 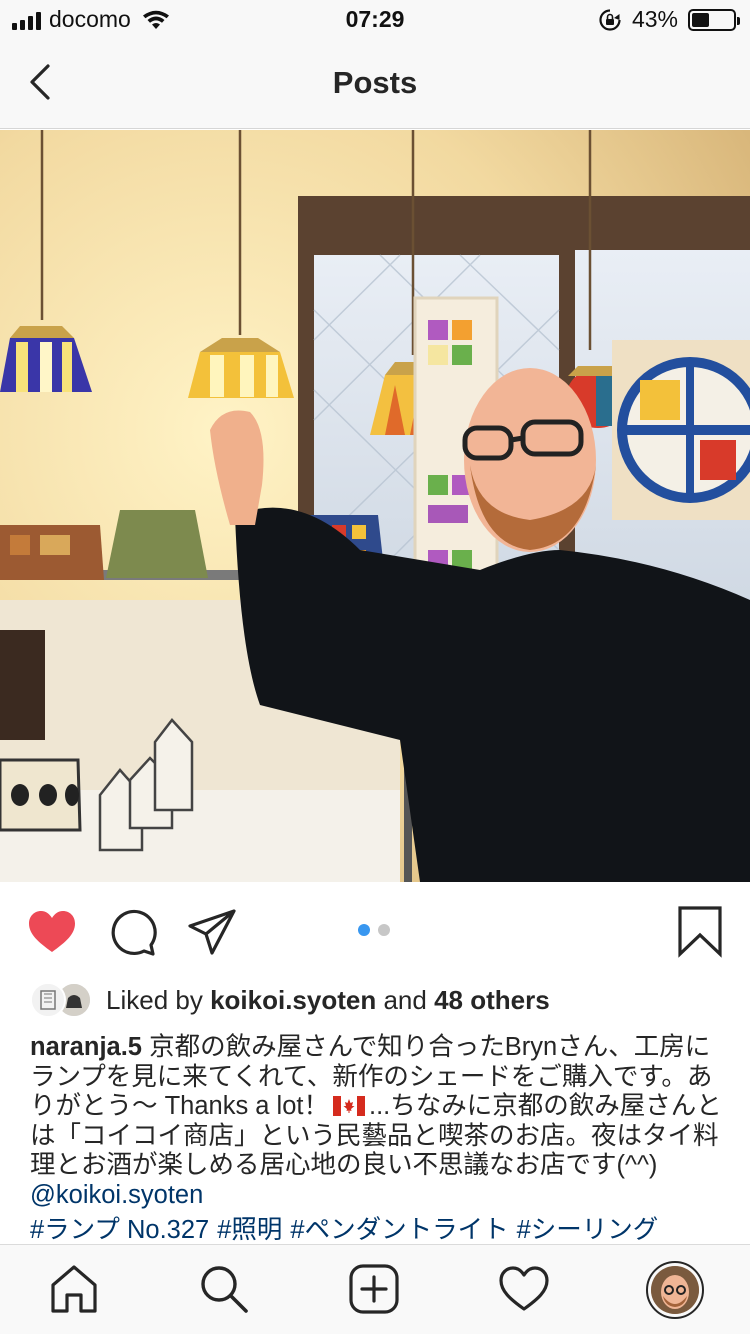 I want to click on page-title: Posts, so click(x=375, y=82).